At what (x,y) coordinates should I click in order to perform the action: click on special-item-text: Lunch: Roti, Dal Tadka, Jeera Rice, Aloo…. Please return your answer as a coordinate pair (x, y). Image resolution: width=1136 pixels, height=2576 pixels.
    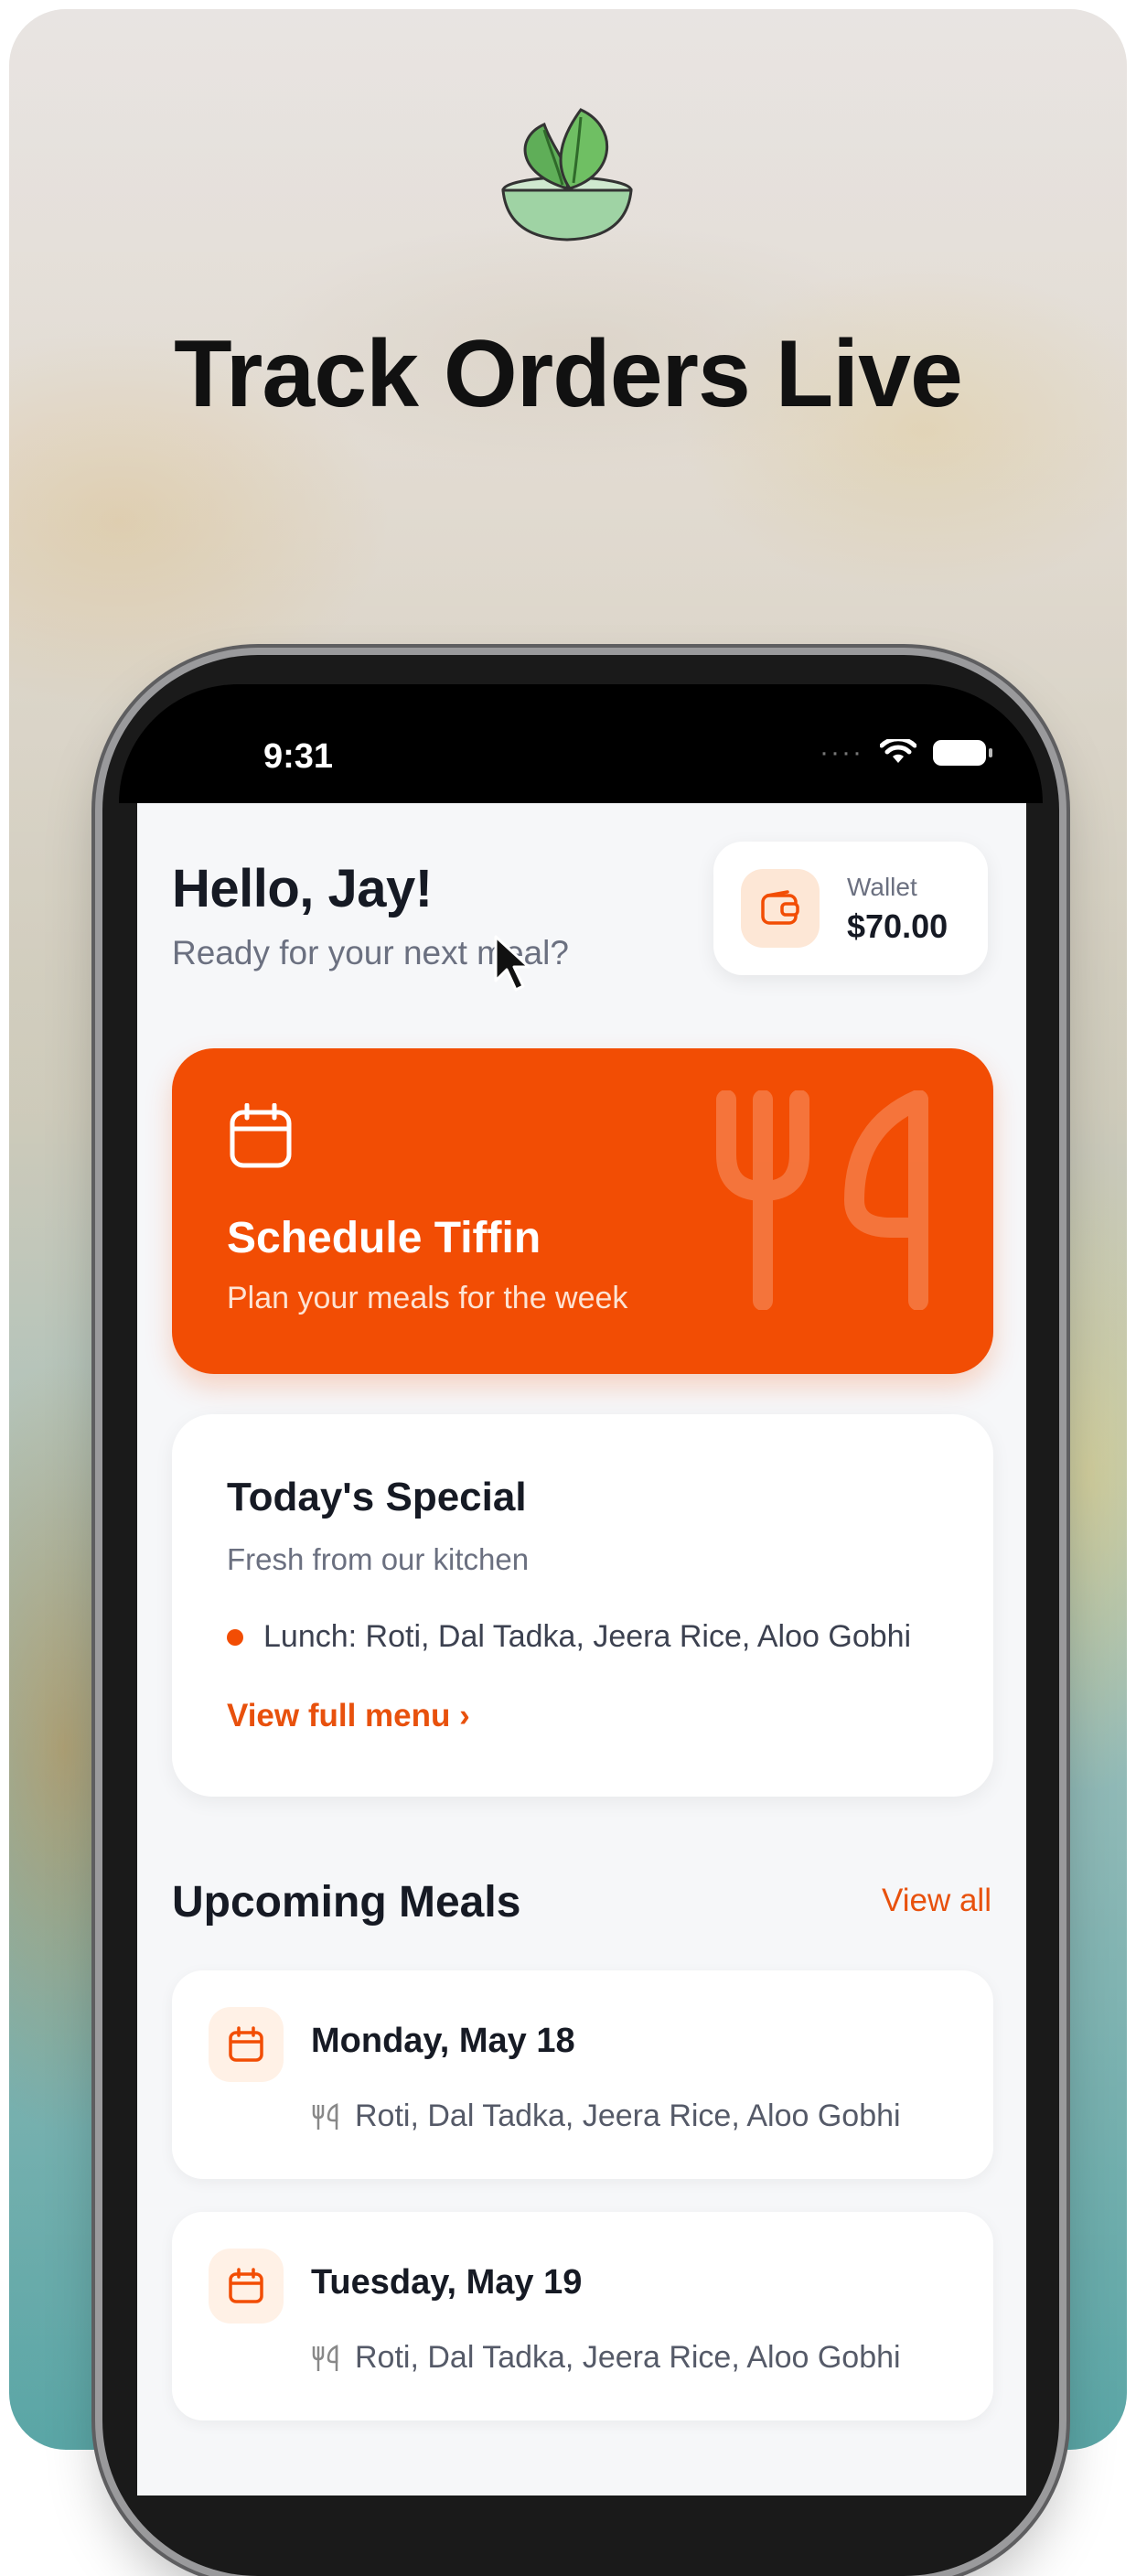
    Looking at the image, I should click on (587, 1637).